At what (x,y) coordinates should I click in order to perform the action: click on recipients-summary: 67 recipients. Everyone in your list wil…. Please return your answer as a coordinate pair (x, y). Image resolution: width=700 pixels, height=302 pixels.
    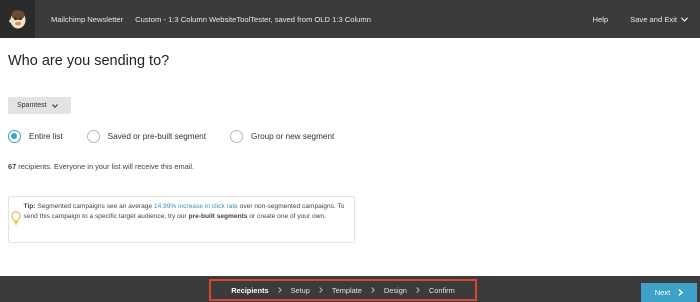
    Looking at the image, I should click on (101, 166).